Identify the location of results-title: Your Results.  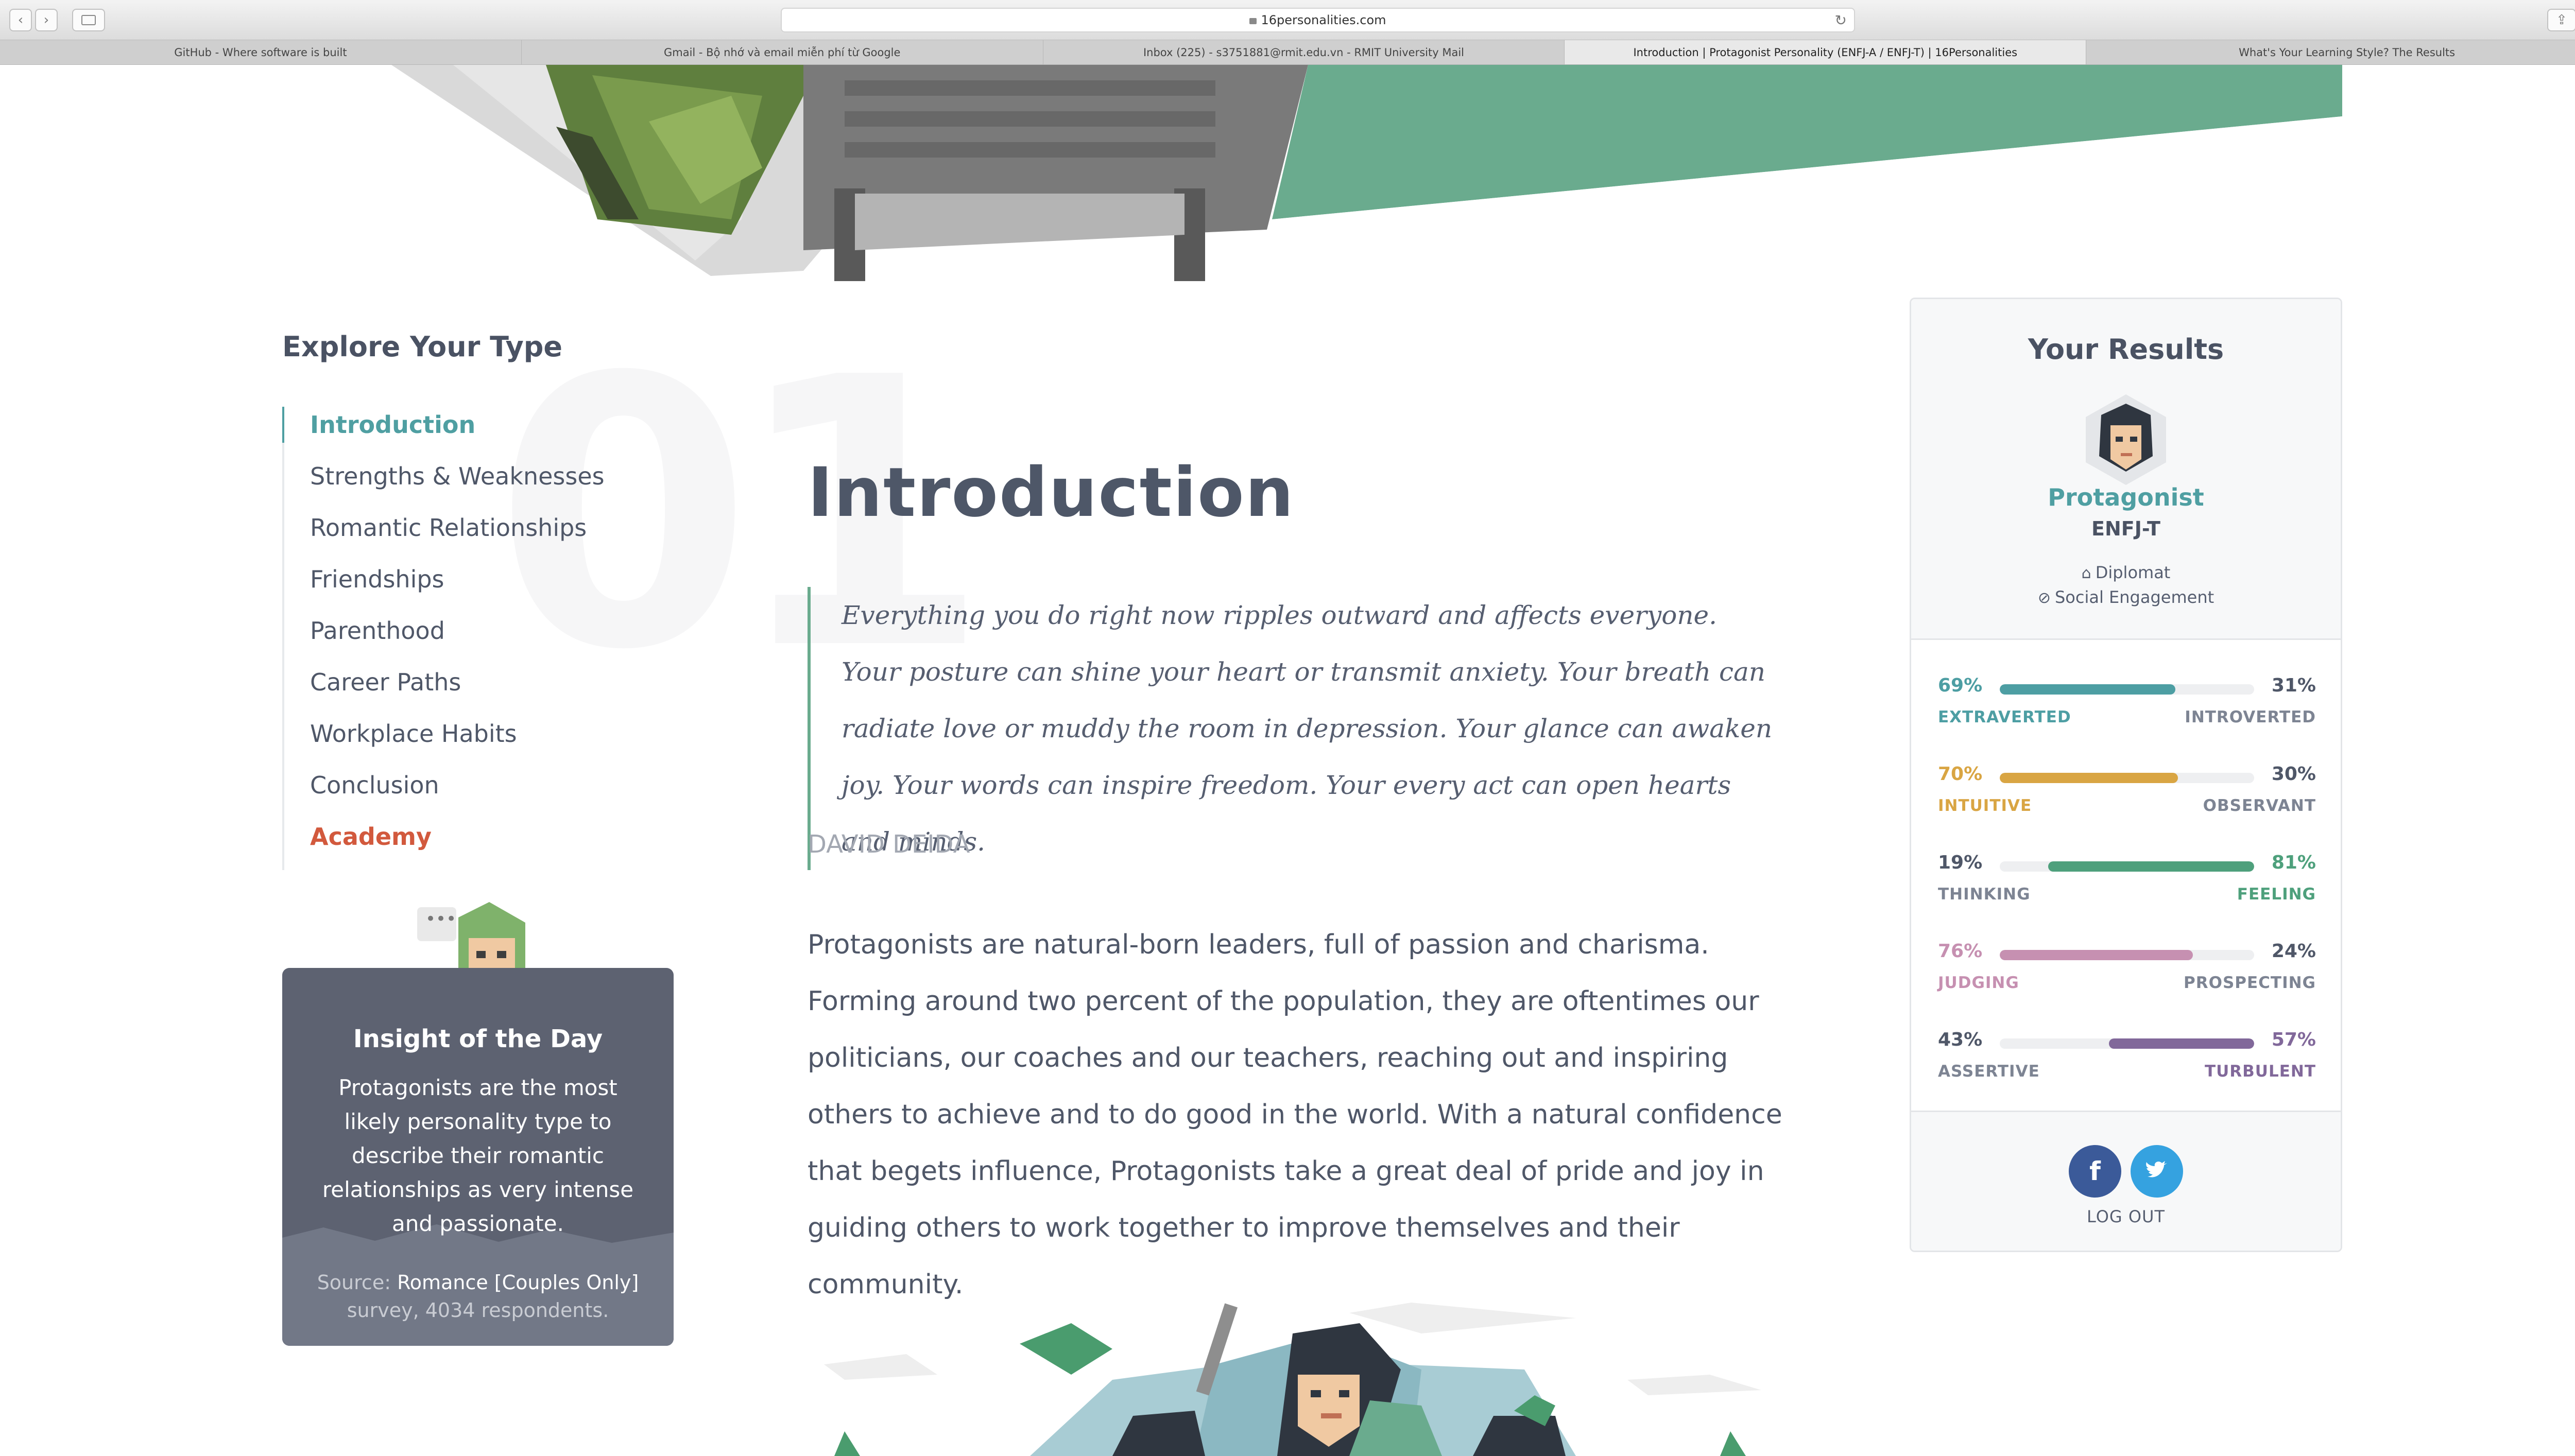
(2126, 349).